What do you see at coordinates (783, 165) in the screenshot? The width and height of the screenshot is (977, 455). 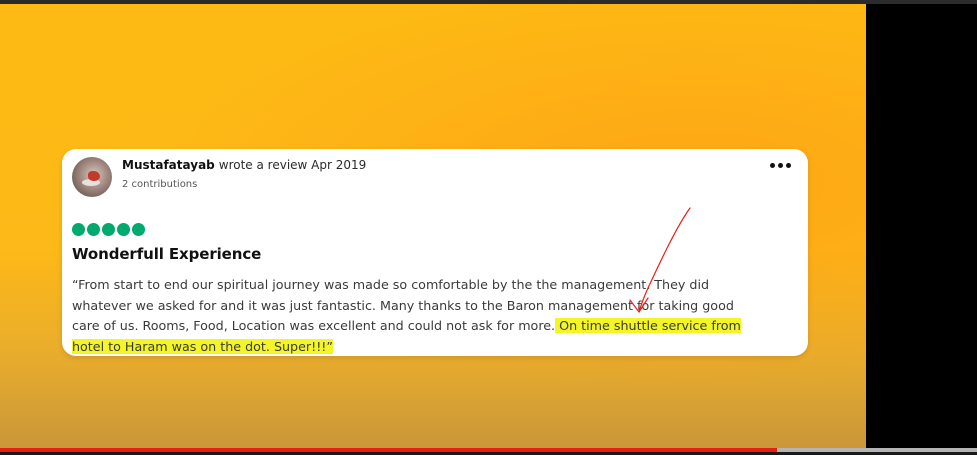 I see `more-options-button` at bounding box center [783, 165].